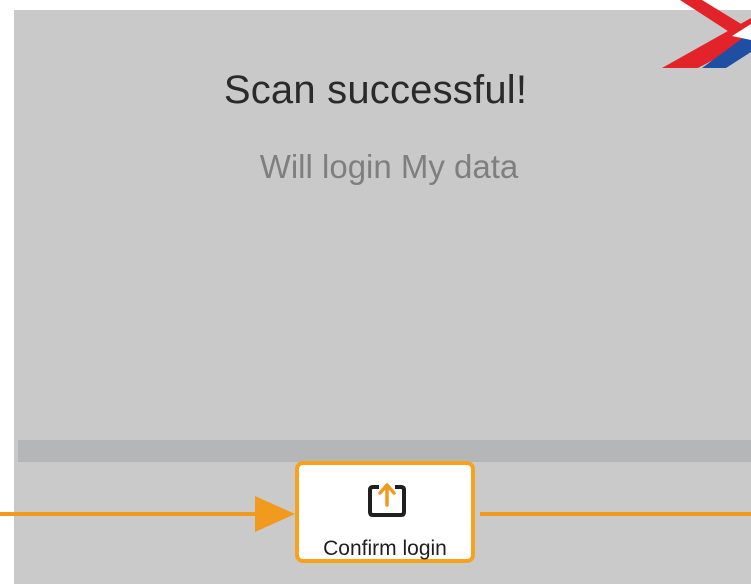 This screenshot has width=751, height=584. I want to click on pointer-arrow-head, so click(275, 514).